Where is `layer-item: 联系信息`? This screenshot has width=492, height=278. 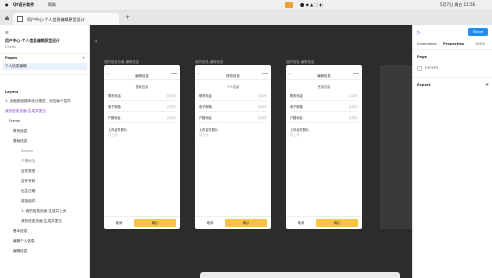
layer-item: 联系信息 is located at coordinates (20, 131).